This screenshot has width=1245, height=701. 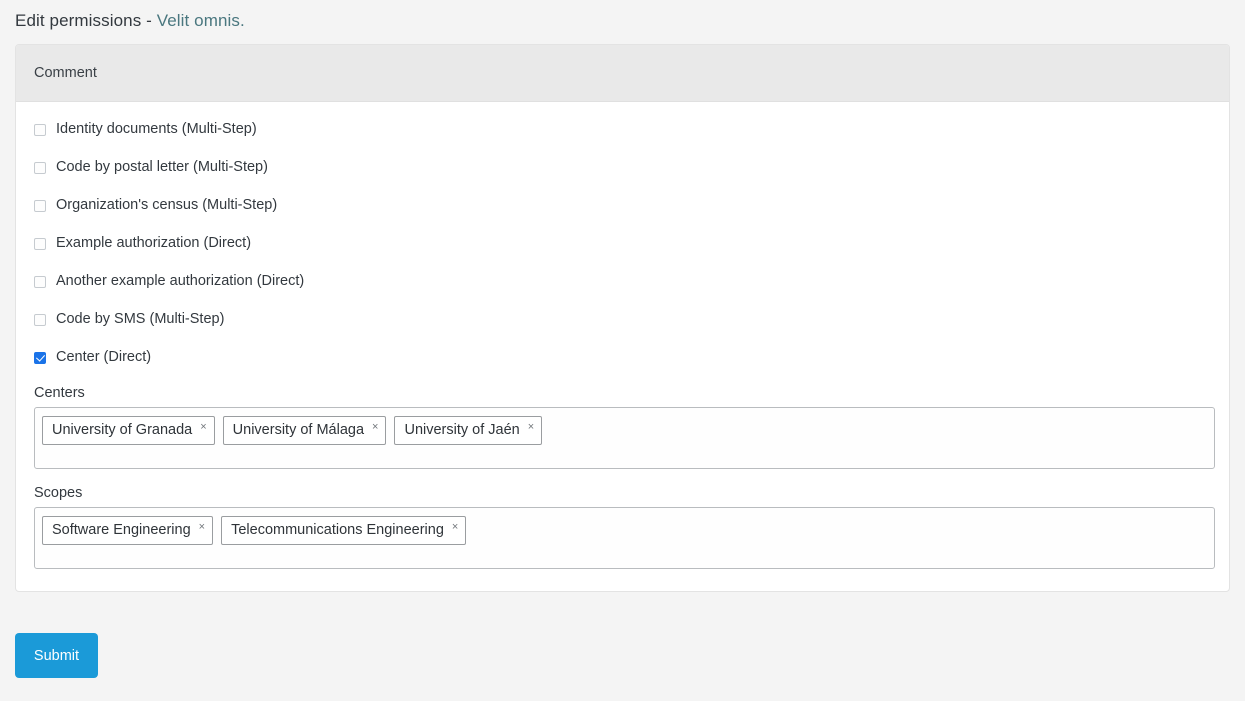 I want to click on centers-tag: University of Jaén ×, so click(x=468, y=429).